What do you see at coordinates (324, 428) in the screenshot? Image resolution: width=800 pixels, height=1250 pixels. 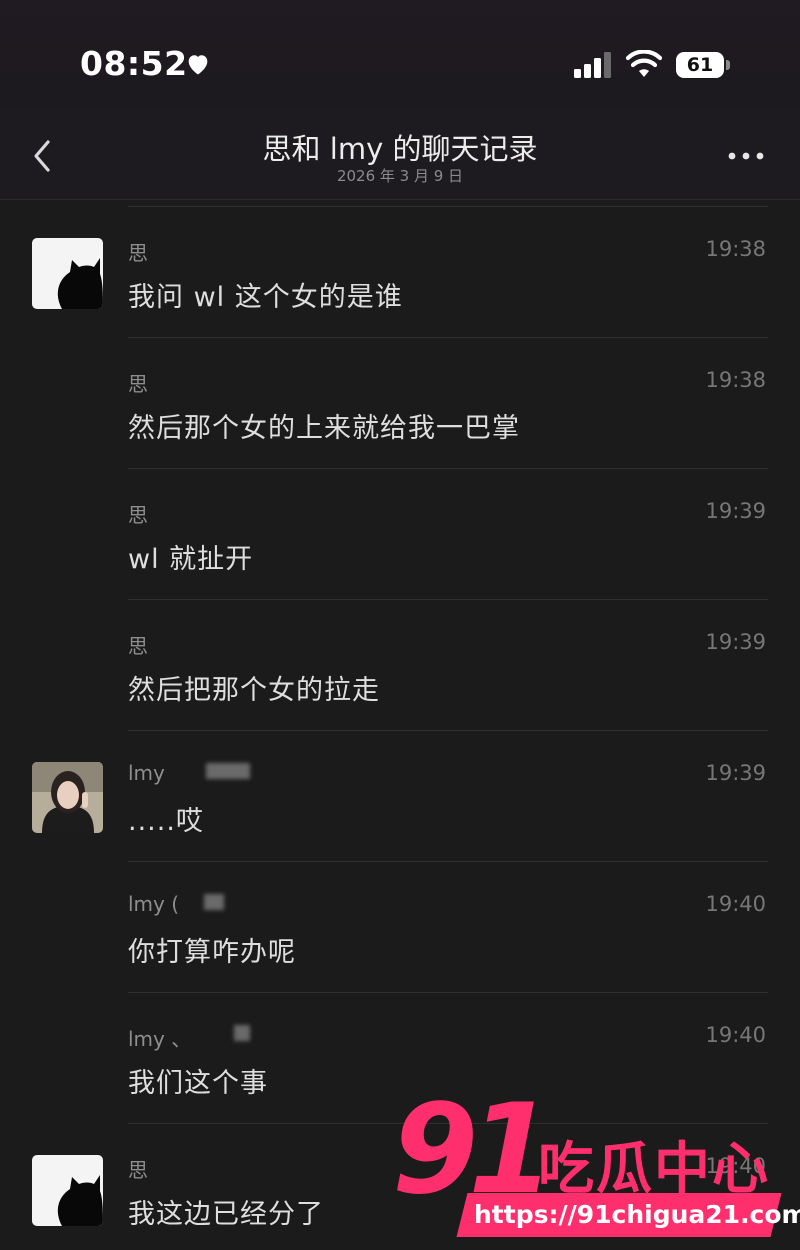 I see `message-text: 然后那个女的上来就给我一巴掌` at bounding box center [324, 428].